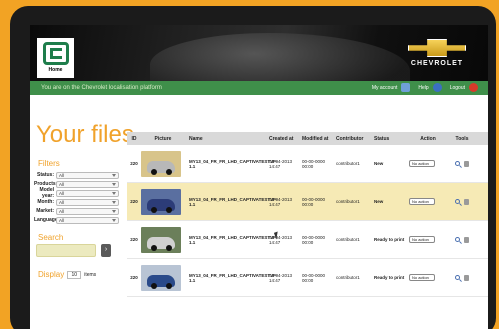 This screenshot has height=329, width=499. I want to click on col-created: Created at, so click(285, 139).